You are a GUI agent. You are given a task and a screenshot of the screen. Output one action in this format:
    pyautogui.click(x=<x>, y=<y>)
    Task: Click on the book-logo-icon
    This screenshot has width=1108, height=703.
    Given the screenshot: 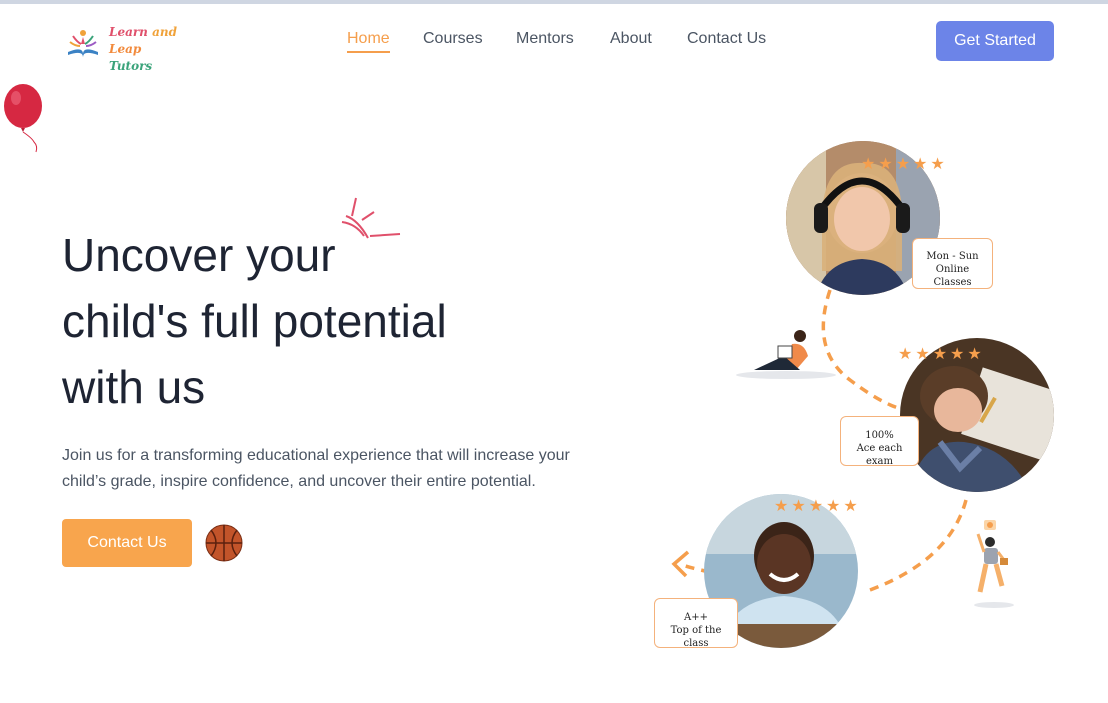 What is the action you would take?
    pyautogui.click(x=83, y=43)
    